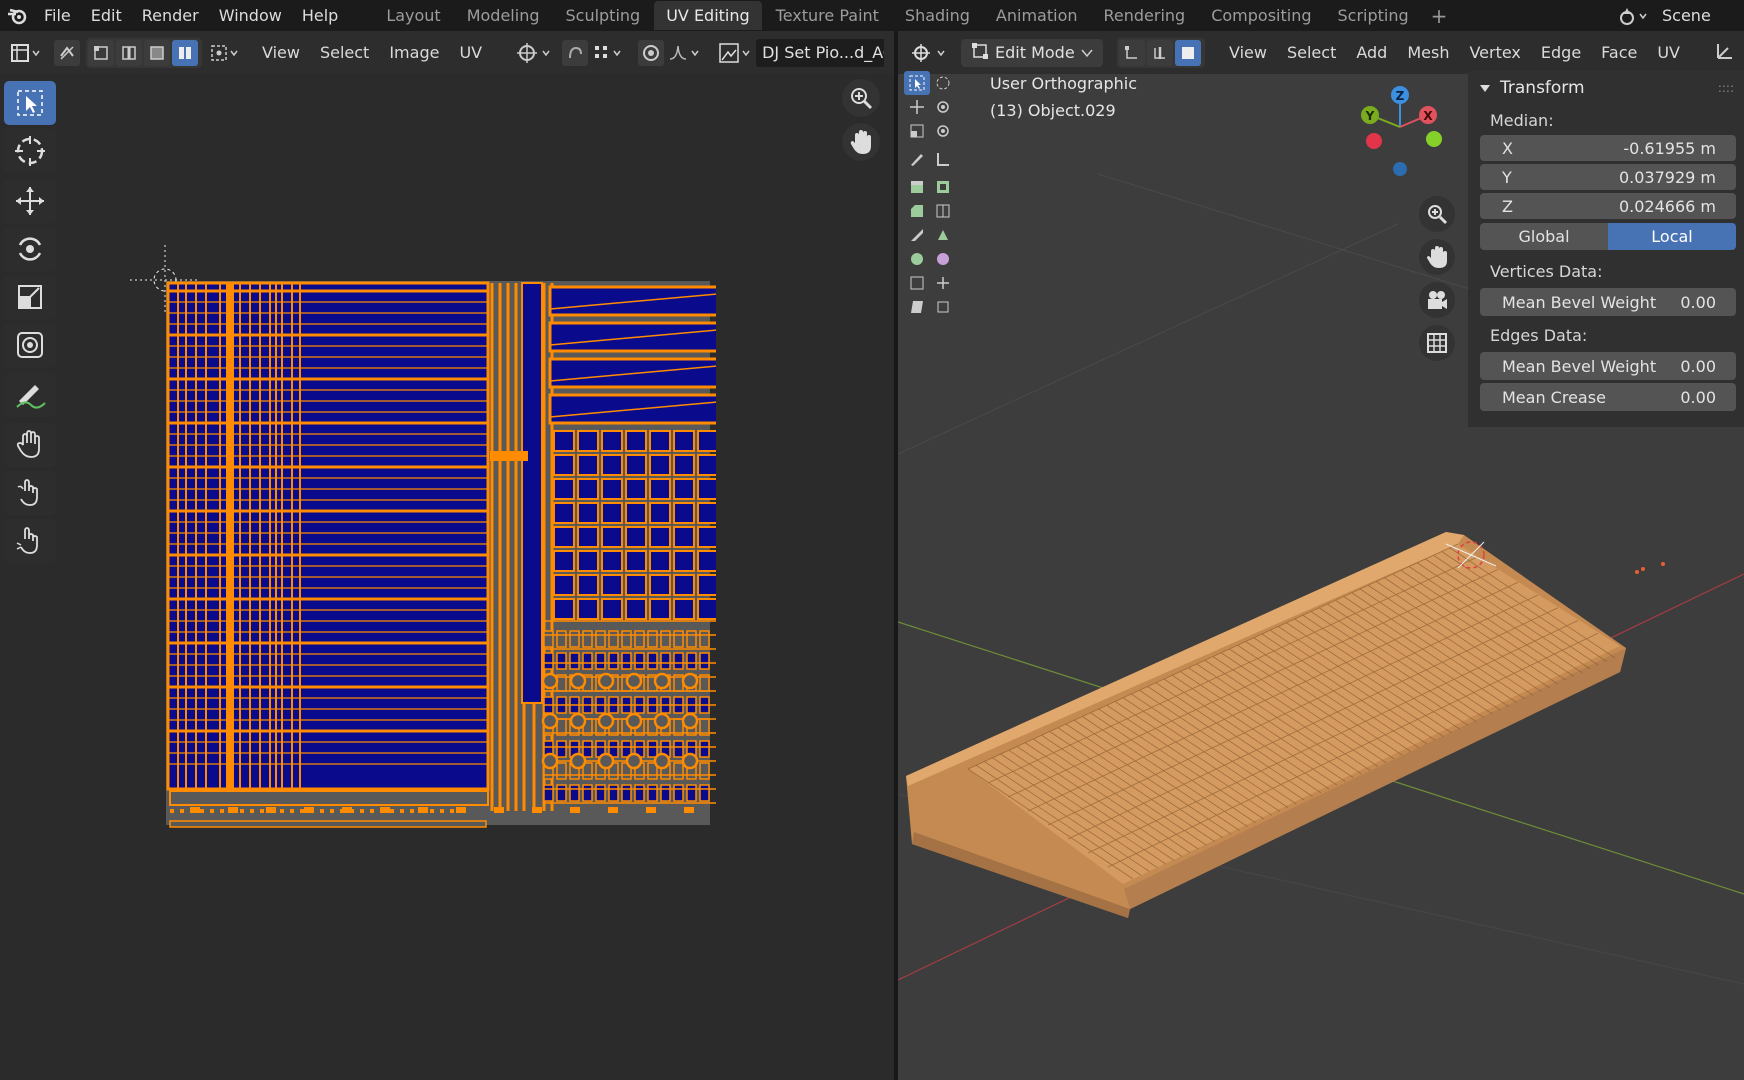 The height and width of the screenshot is (1080, 1744). Describe the element at coordinates (1494, 52) in the screenshot. I see `vp-menu-vertex: Vertex` at that location.